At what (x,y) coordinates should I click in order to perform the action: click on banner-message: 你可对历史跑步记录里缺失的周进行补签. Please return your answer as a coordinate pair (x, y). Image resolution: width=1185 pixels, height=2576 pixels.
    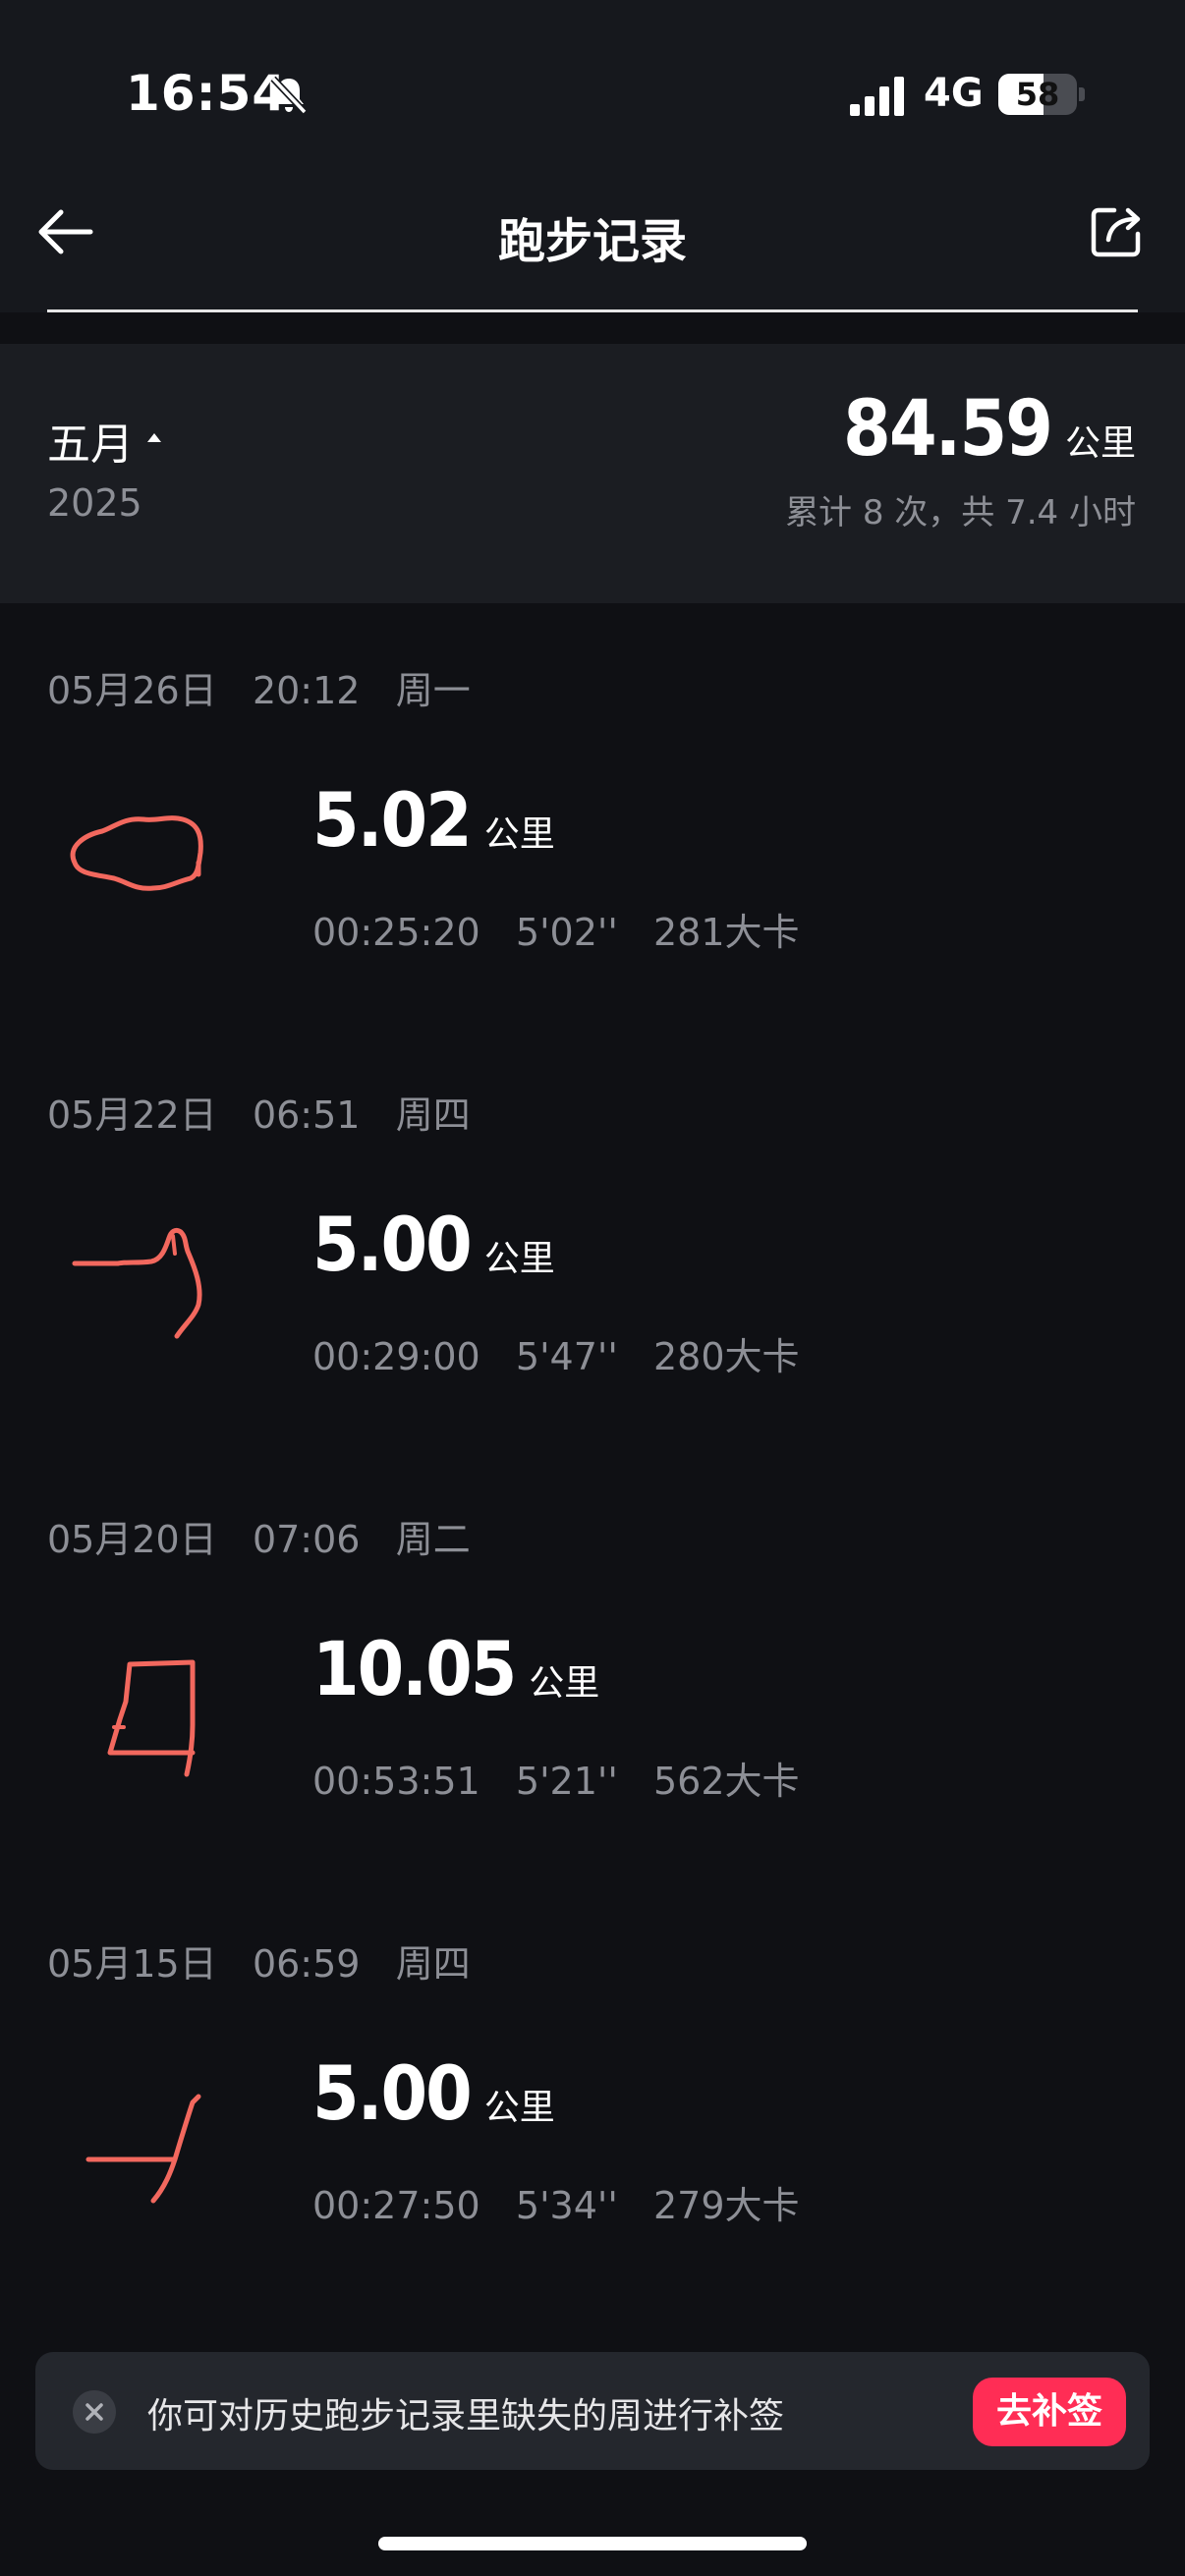
    Looking at the image, I should click on (466, 2416).